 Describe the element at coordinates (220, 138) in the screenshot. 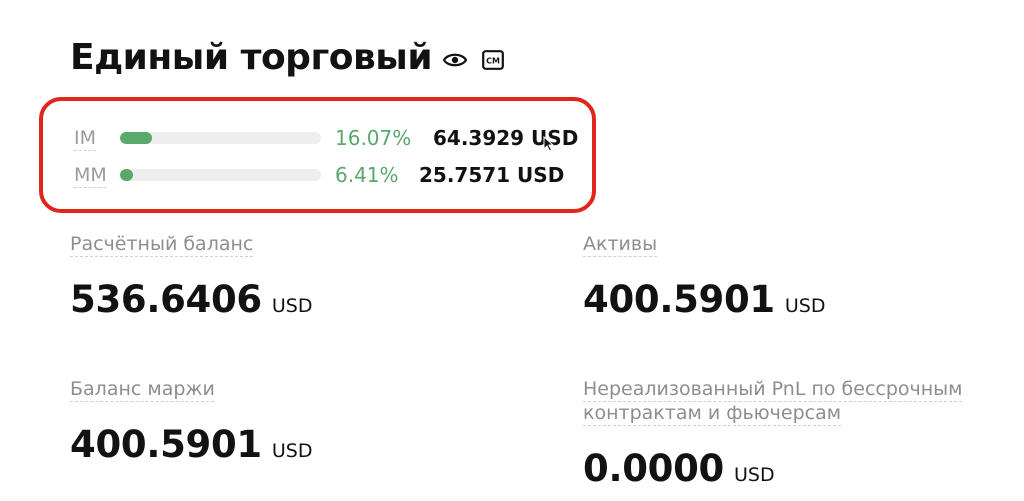

I see `im-progress-bar` at that location.